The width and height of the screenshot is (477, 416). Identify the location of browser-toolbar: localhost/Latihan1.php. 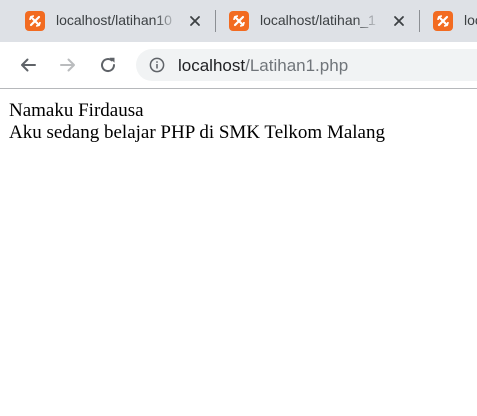
(238, 65).